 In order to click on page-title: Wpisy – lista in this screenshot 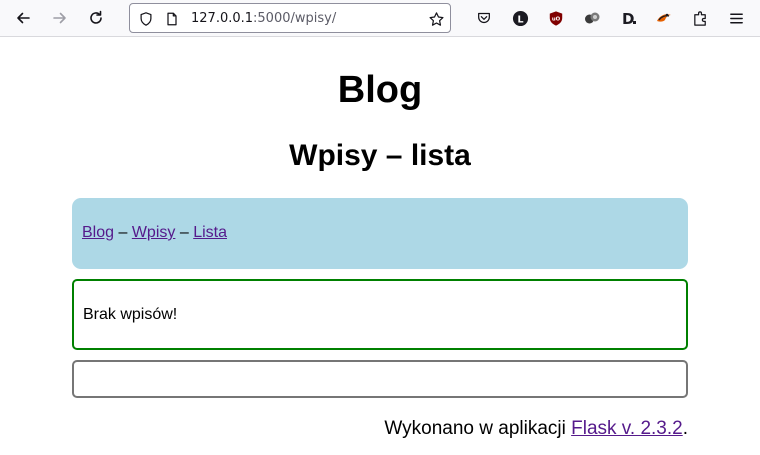, I will do `click(380, 155)`.